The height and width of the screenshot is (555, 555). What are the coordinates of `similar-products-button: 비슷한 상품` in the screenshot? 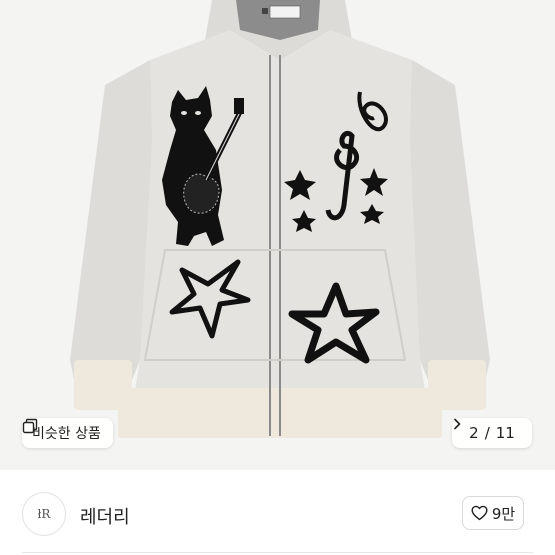 It's located at (67, 433).